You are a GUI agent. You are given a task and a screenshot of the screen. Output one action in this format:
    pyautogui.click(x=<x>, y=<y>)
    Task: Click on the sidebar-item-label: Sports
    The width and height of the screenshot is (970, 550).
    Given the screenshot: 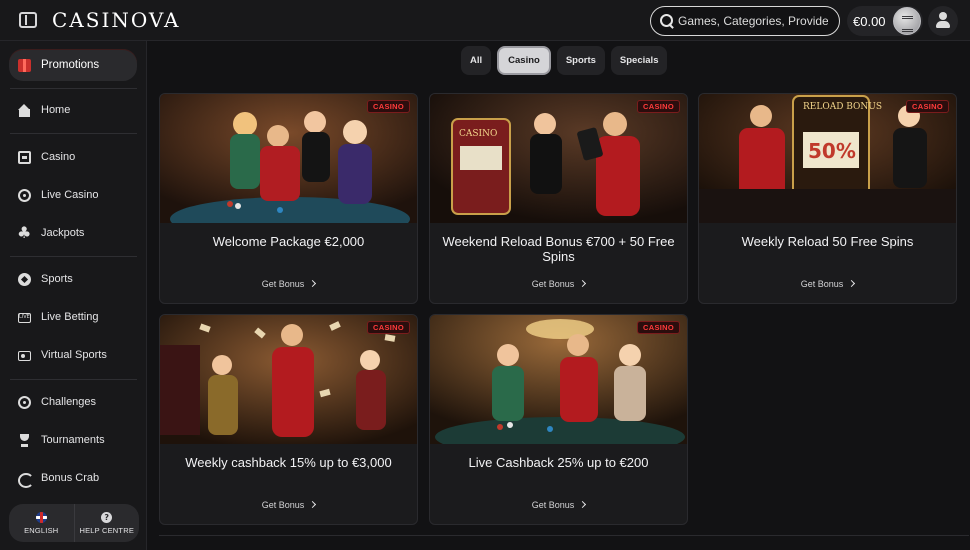 What is the action you would take?
    pyautogui.click(x=57, y=279)
    